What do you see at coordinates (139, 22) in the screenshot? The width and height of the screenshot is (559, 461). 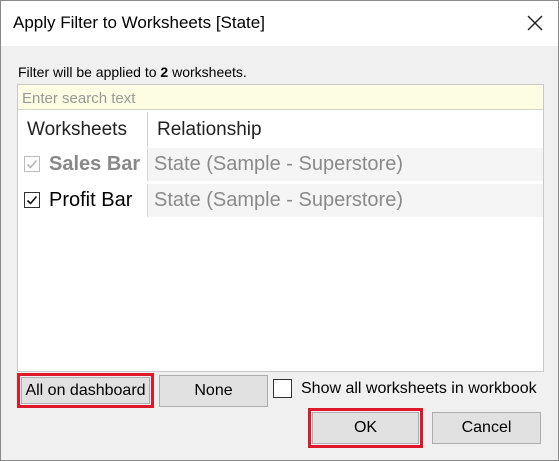 I see `dialog-title: Apply Filter to Worksheets [State]` at bounding box center [139, 22].